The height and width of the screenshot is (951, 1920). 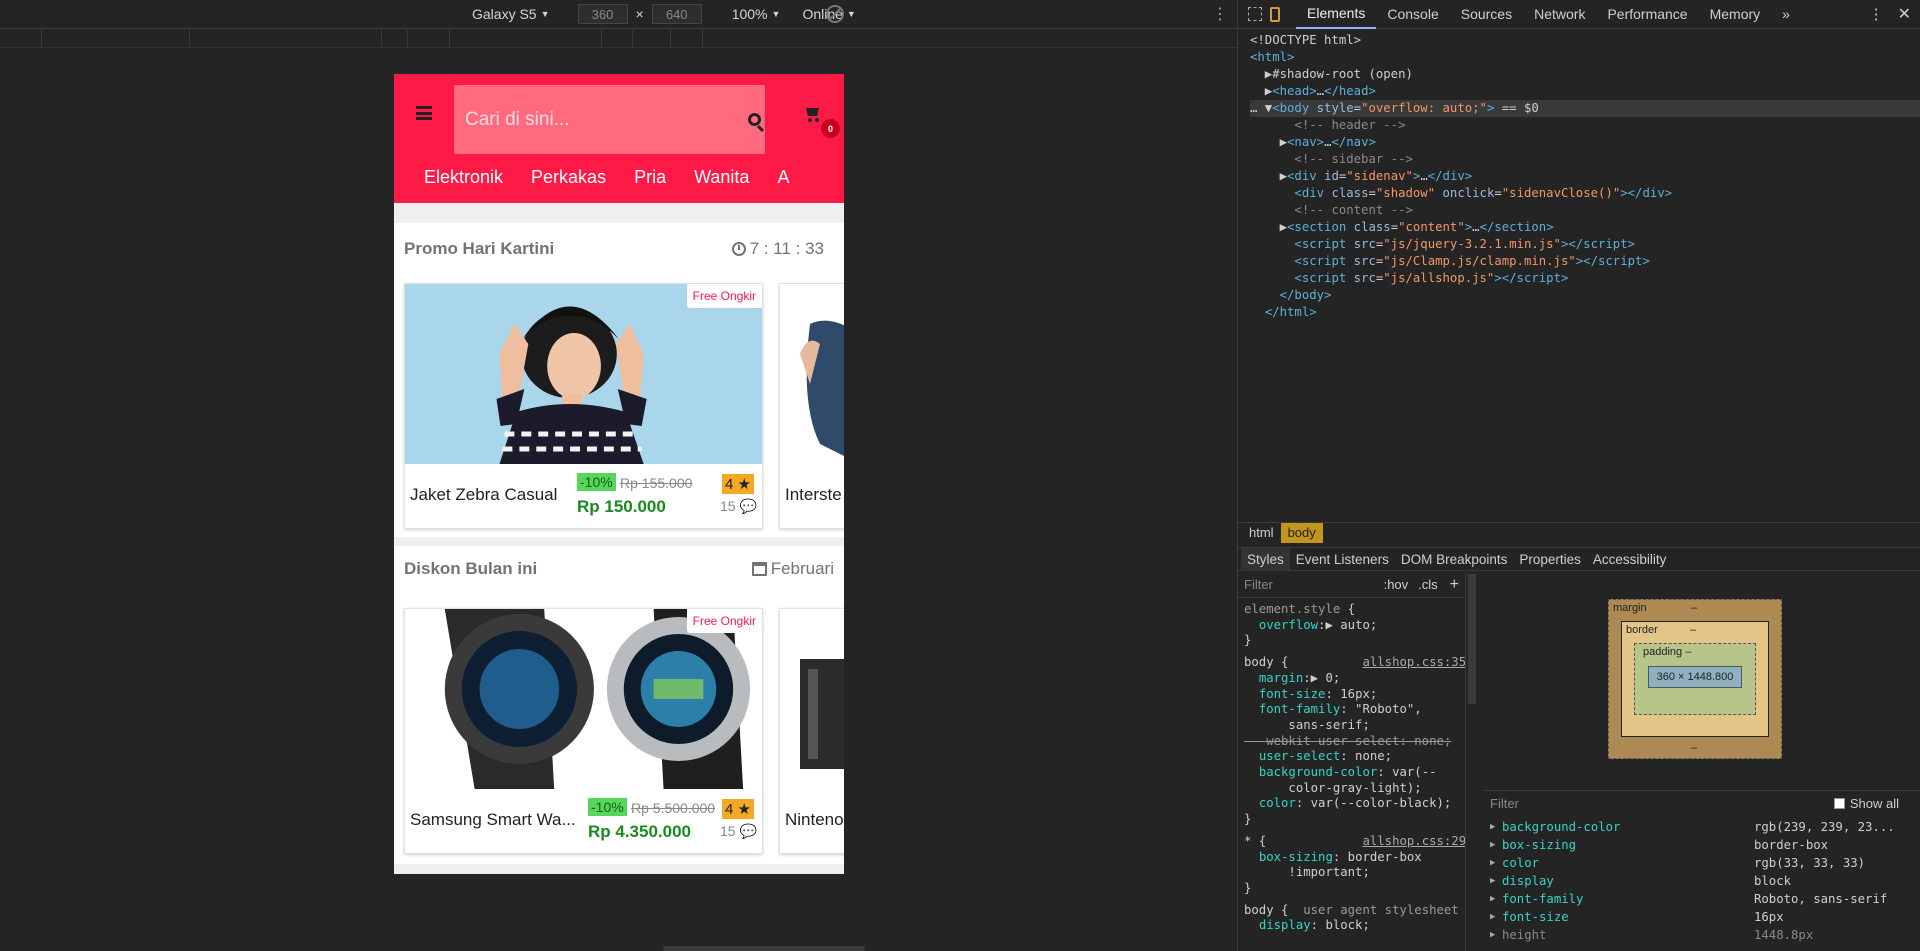 I want to click on computed-property-value: border-box, so click(x=1791, y=845).